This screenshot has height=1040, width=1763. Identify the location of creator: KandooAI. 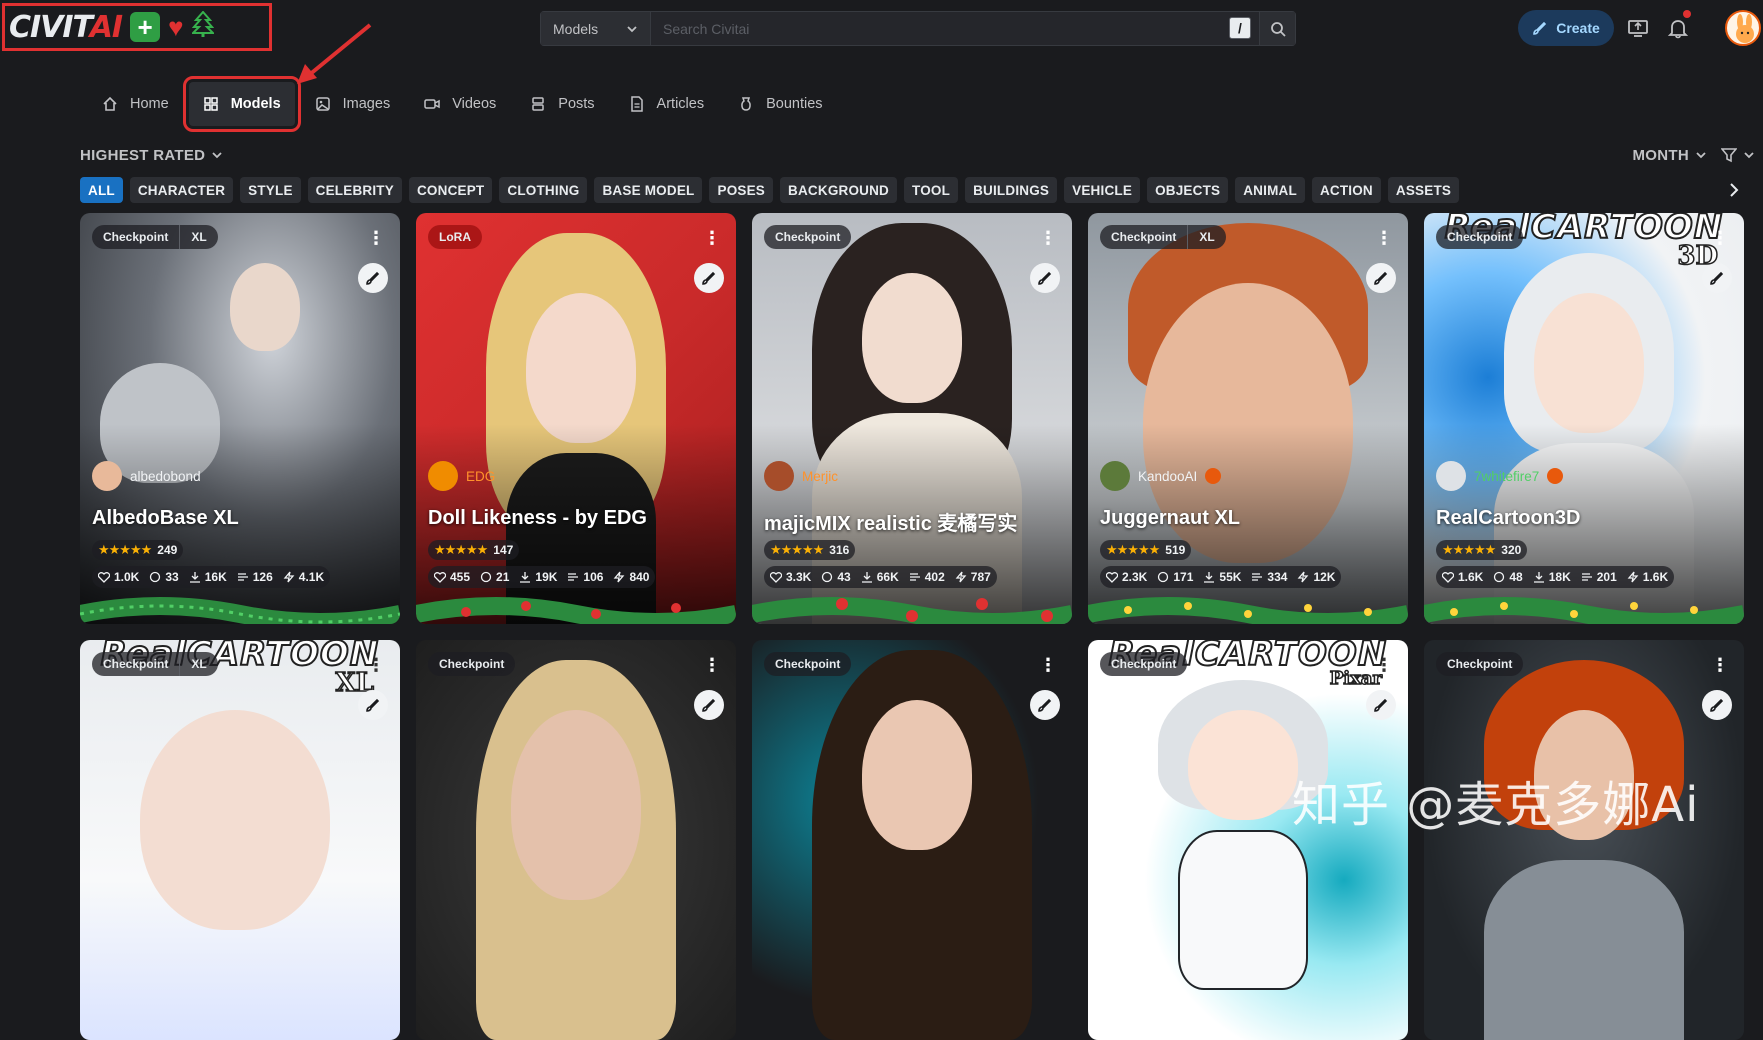
(1161, 476).